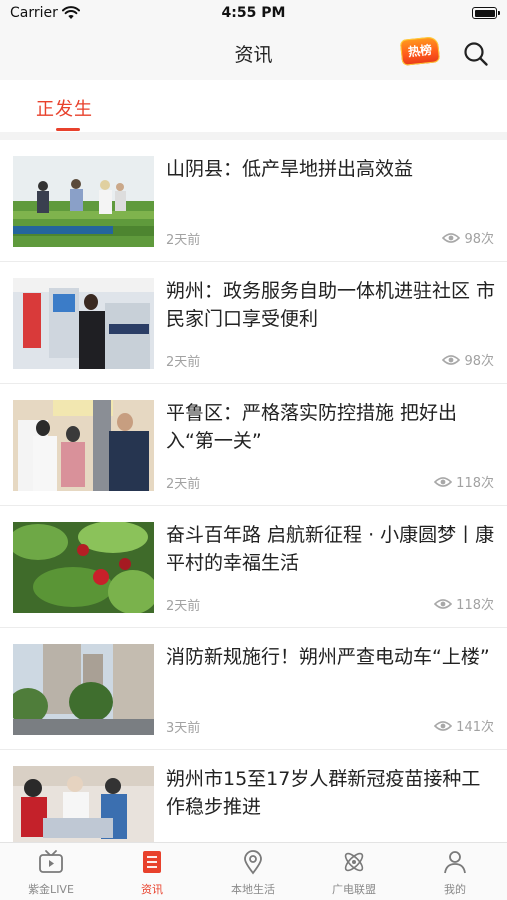  Describe the element at coordinates (183, 728) in the screenshot. I see `news-time: 3天前` at that location.